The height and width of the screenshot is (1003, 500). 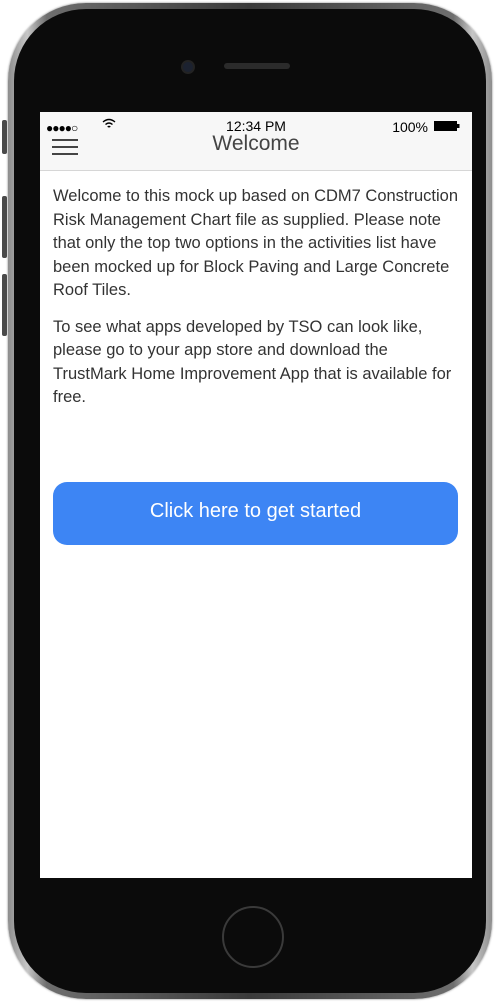 I want to click on front-camera, so click(x=188, y=67).